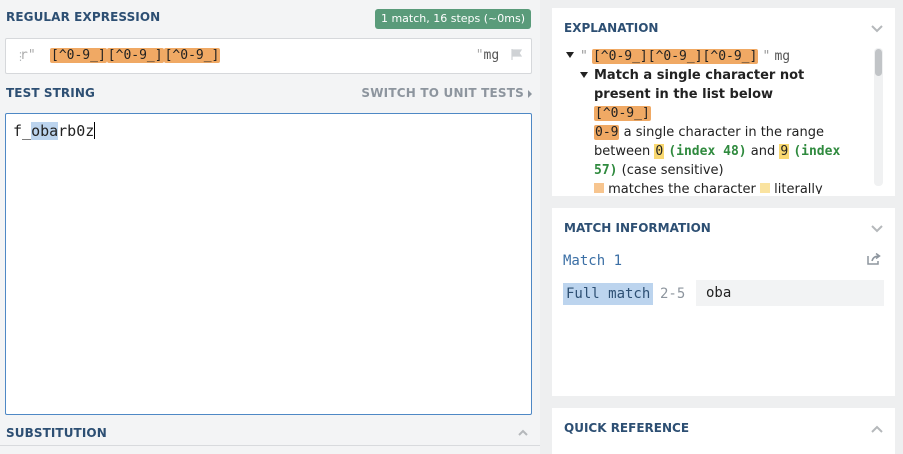 The image size is (903, 454). Describe the element at coordinates (28, 55) in the screenshot. I see `regex-prefix: r"` at that location.